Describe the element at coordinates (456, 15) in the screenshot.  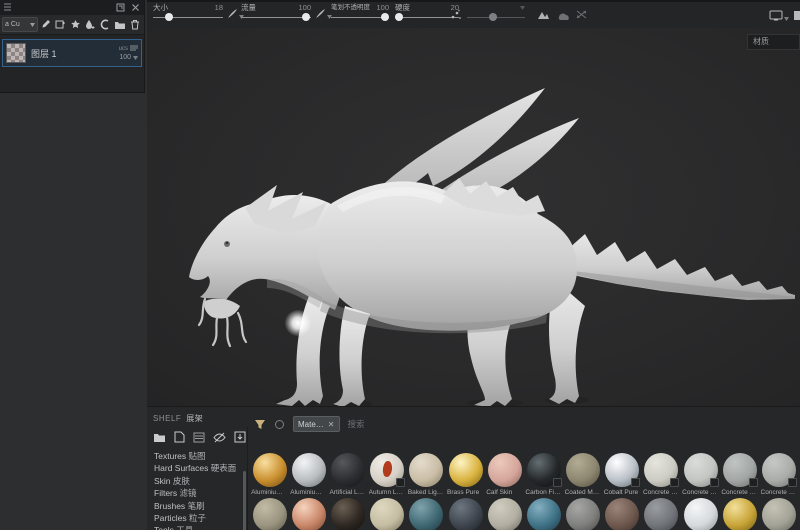
I see `jitter-icon` at that location.